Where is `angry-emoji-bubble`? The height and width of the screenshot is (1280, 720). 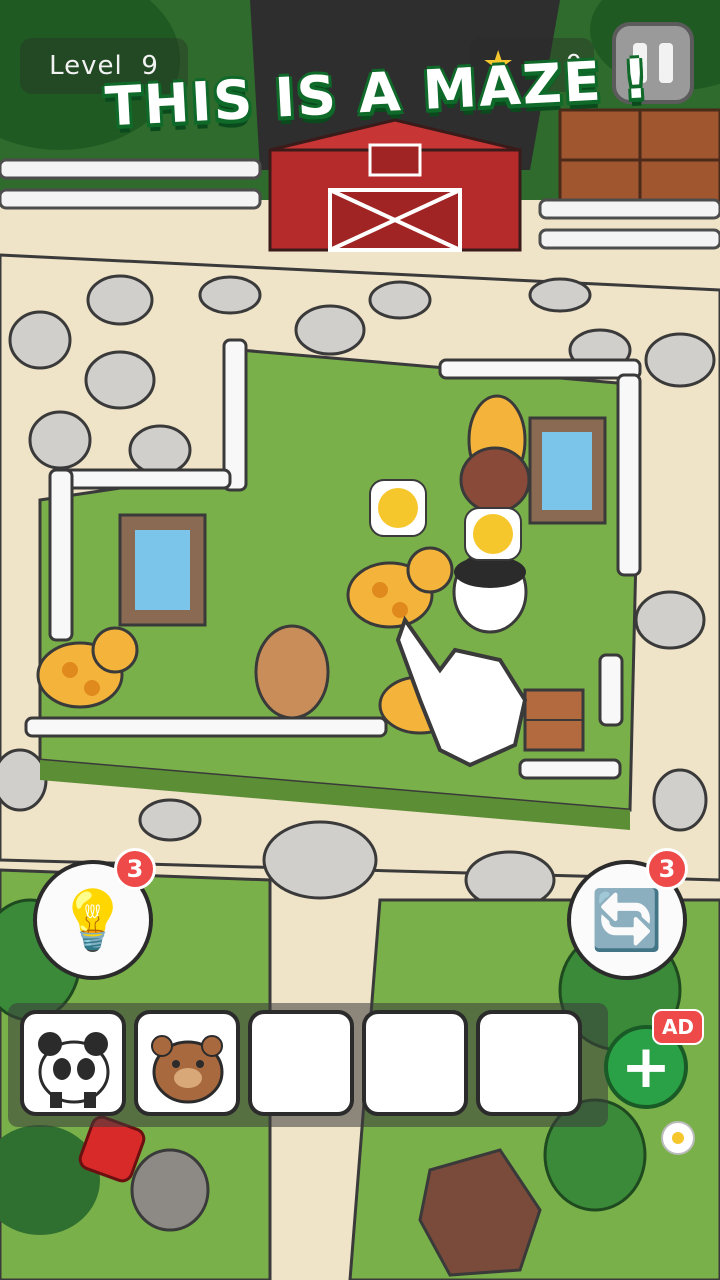
angry-emoji-bubble is located at coordinates (493, 534).